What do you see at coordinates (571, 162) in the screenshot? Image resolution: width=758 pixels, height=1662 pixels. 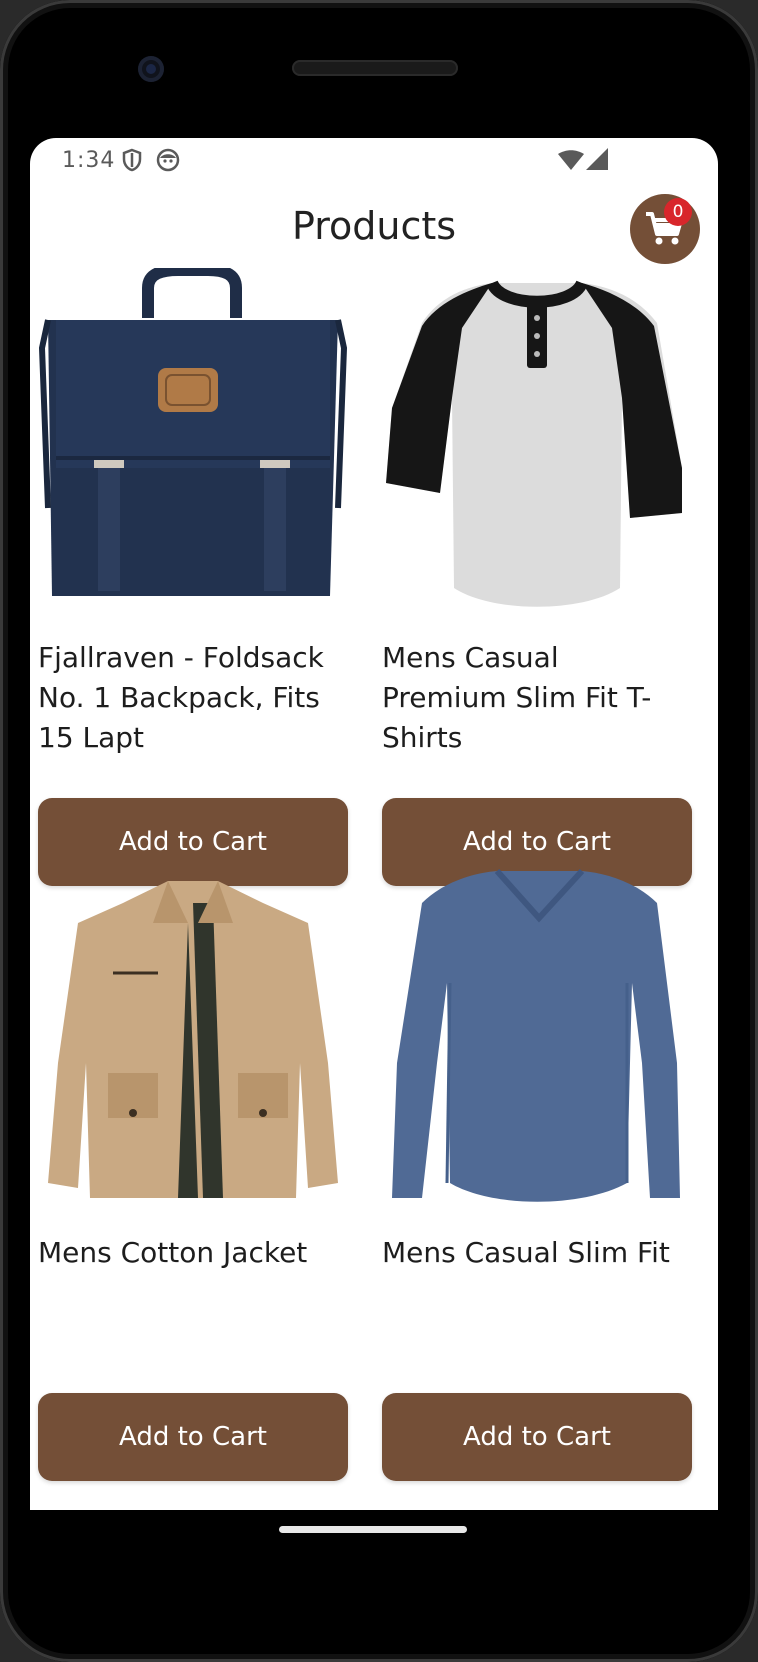 I see `wifi-icon` at bounding box center [571, 162].